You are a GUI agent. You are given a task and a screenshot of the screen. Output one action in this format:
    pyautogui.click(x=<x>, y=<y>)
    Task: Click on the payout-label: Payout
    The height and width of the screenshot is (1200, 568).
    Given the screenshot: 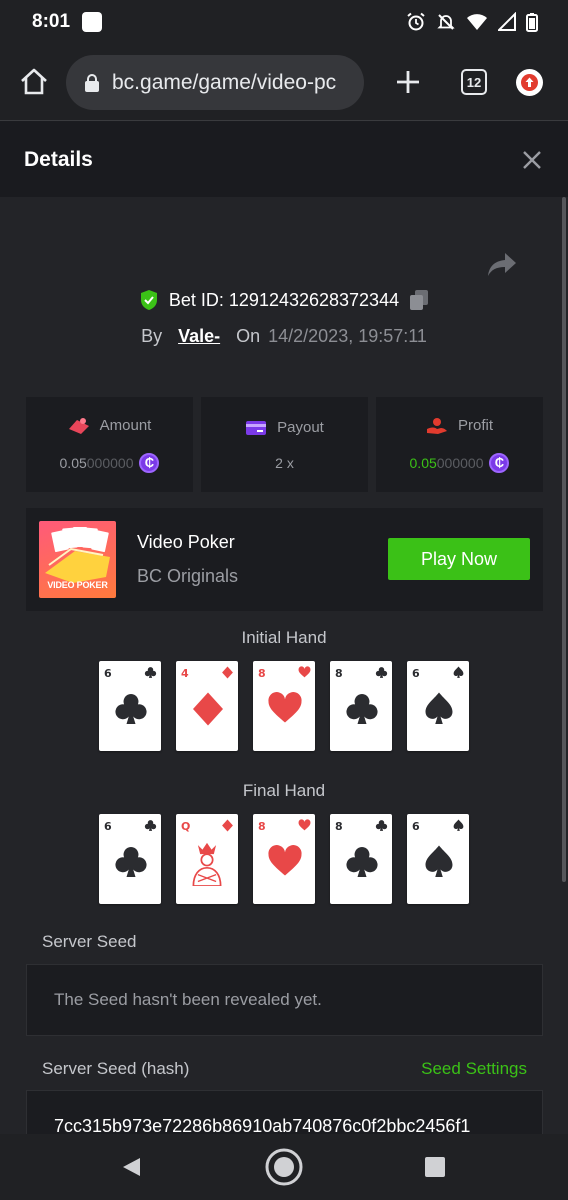 What is the action you would take?
    pyautogui.click(x=300, y=427)
    